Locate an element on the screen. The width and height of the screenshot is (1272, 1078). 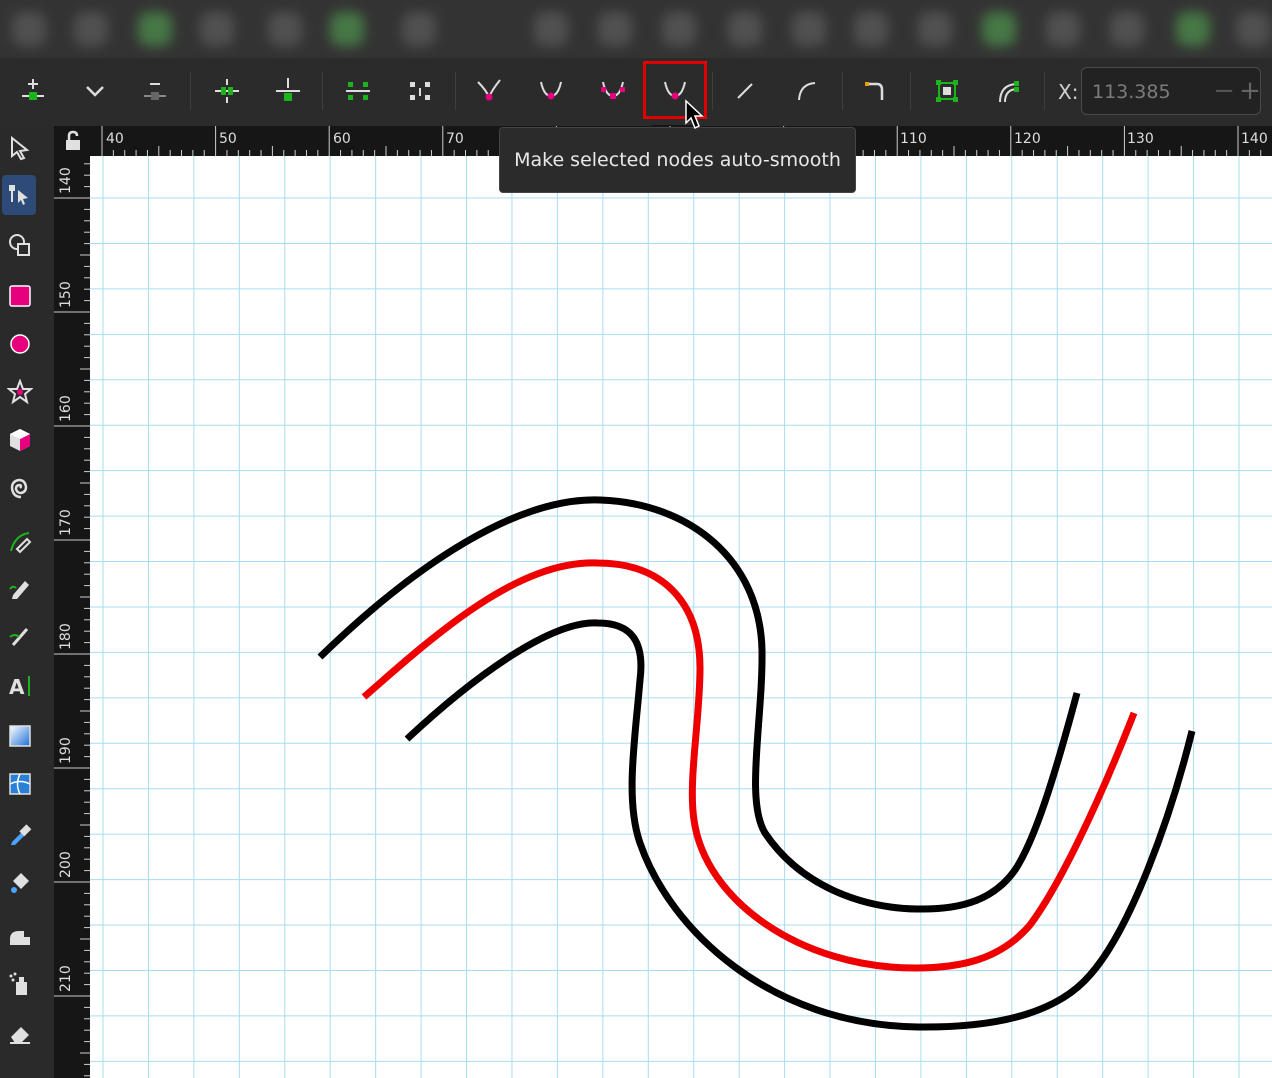
join-segment-button is located at coordinates (358, 91).